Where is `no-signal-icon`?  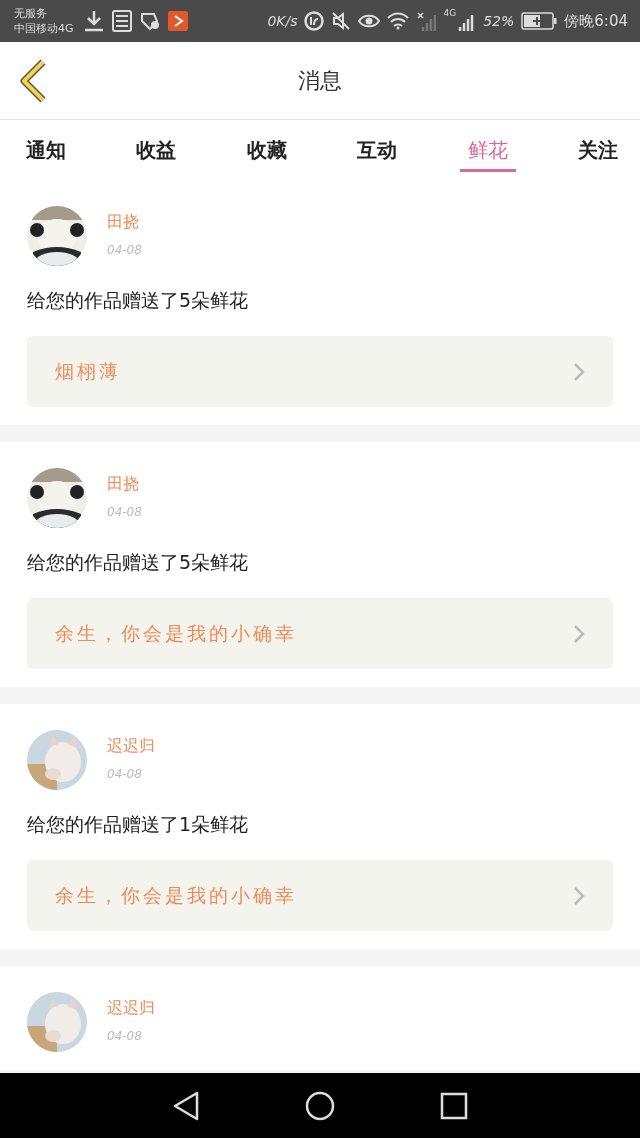 no-signal-icon is located at coordinates (426, 21).